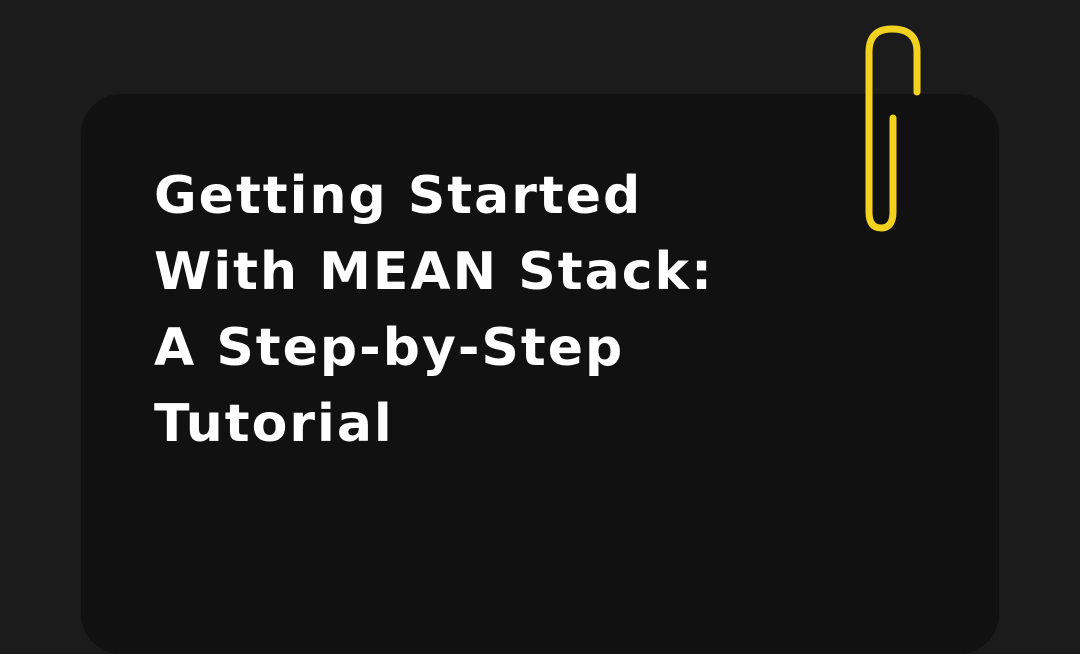  Describe the element at coordinates (434, 272) in the screenshot. I see `title-line-2: With MEAN Stack:` at that location.